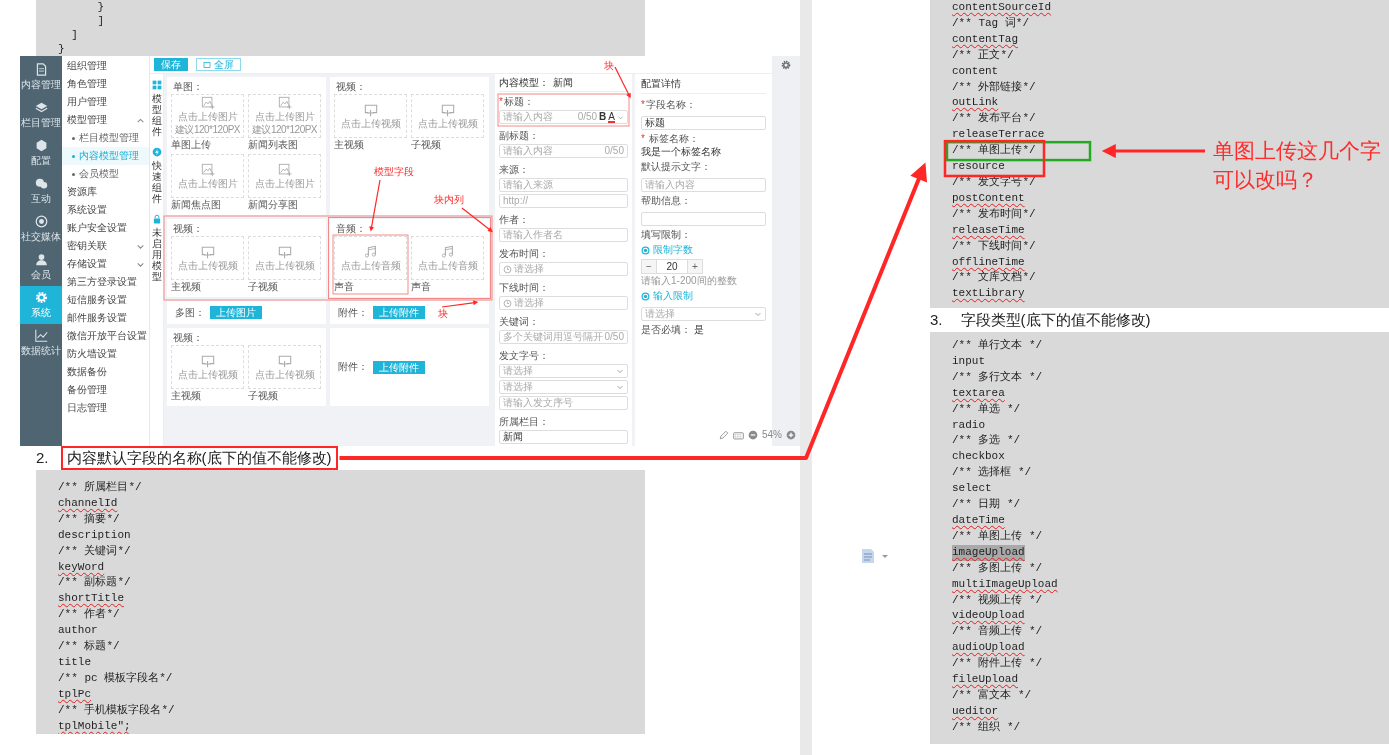  Describe the element at coordinates (703, 219) in the screenshot. I see `input-field` at that location.